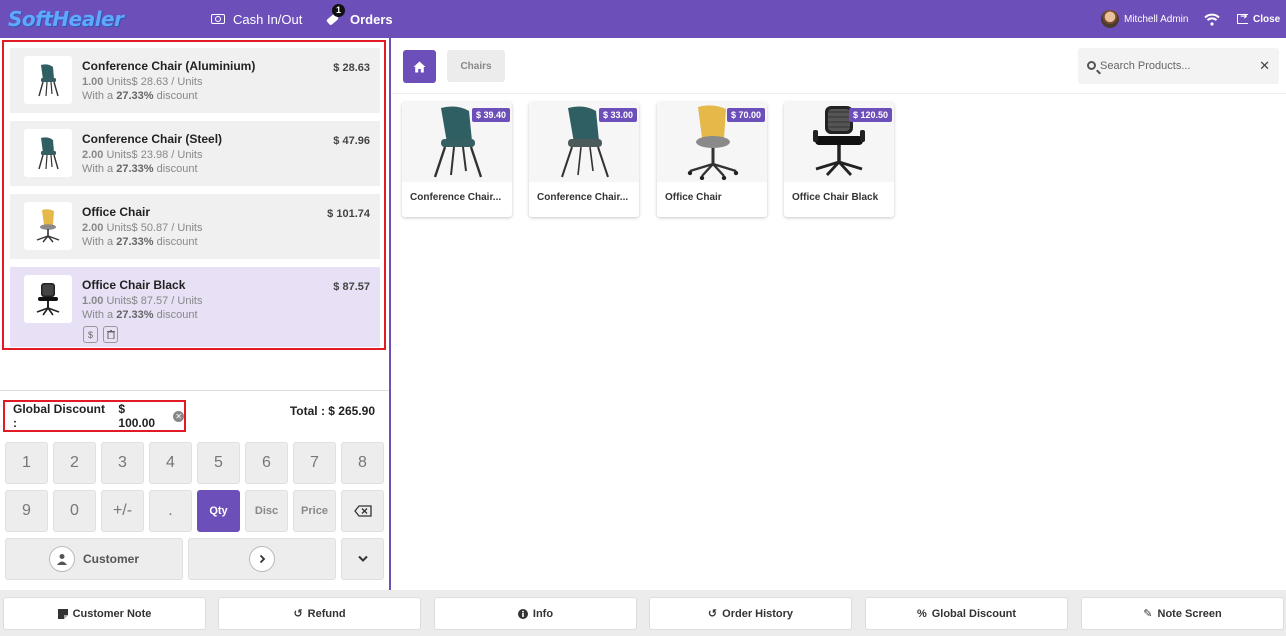 The image size is (1286, 636). I want to click on delete-line-button, so click(110, 334).